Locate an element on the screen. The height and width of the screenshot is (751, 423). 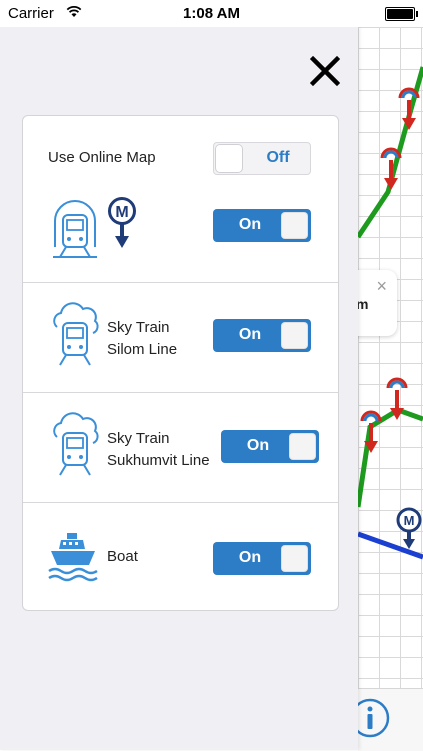
boat-icon is located at coordinates (73, 557).